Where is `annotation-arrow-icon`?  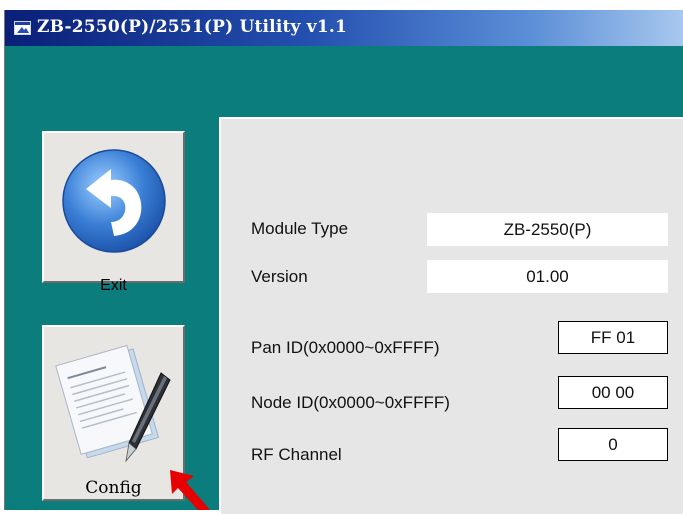 annotation-arrow-icon is located at coordinates (190, 490).